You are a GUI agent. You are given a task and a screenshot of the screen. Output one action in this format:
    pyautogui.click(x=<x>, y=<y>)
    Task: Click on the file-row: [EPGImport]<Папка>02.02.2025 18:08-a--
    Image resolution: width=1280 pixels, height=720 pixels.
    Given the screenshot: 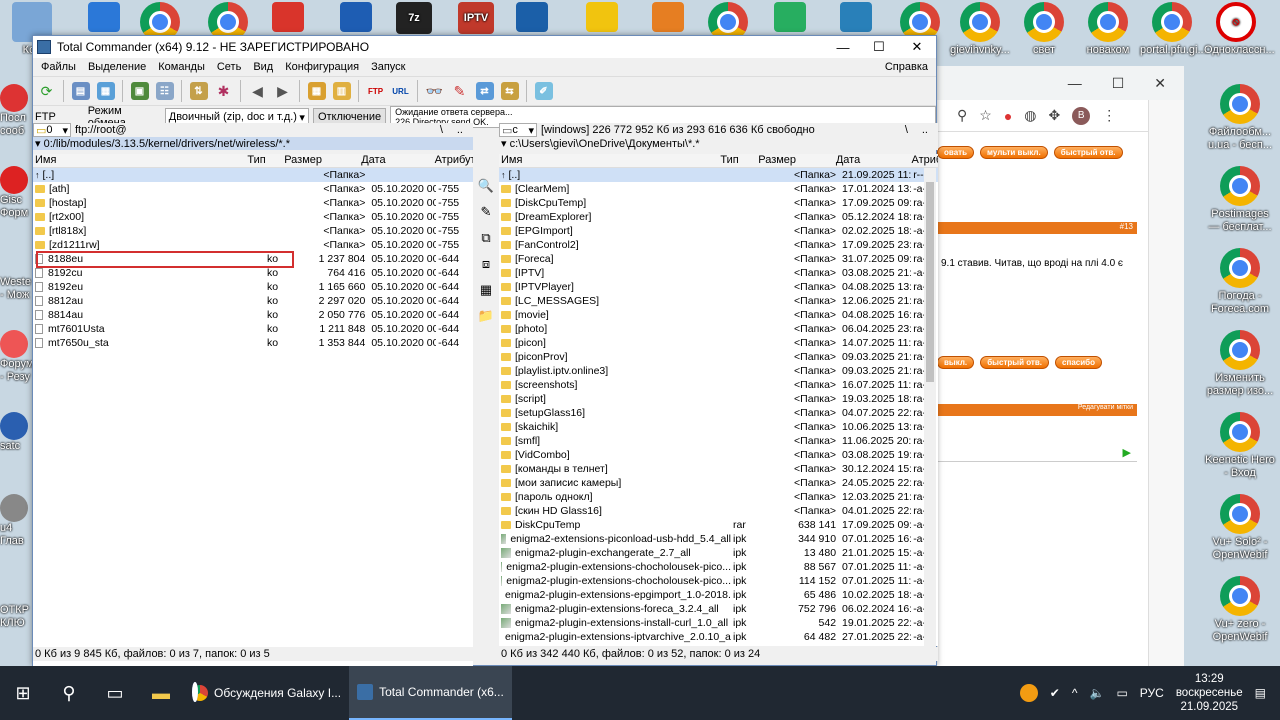 What is the action you would take?
    pyautogui.click(x=718, y=231)
    